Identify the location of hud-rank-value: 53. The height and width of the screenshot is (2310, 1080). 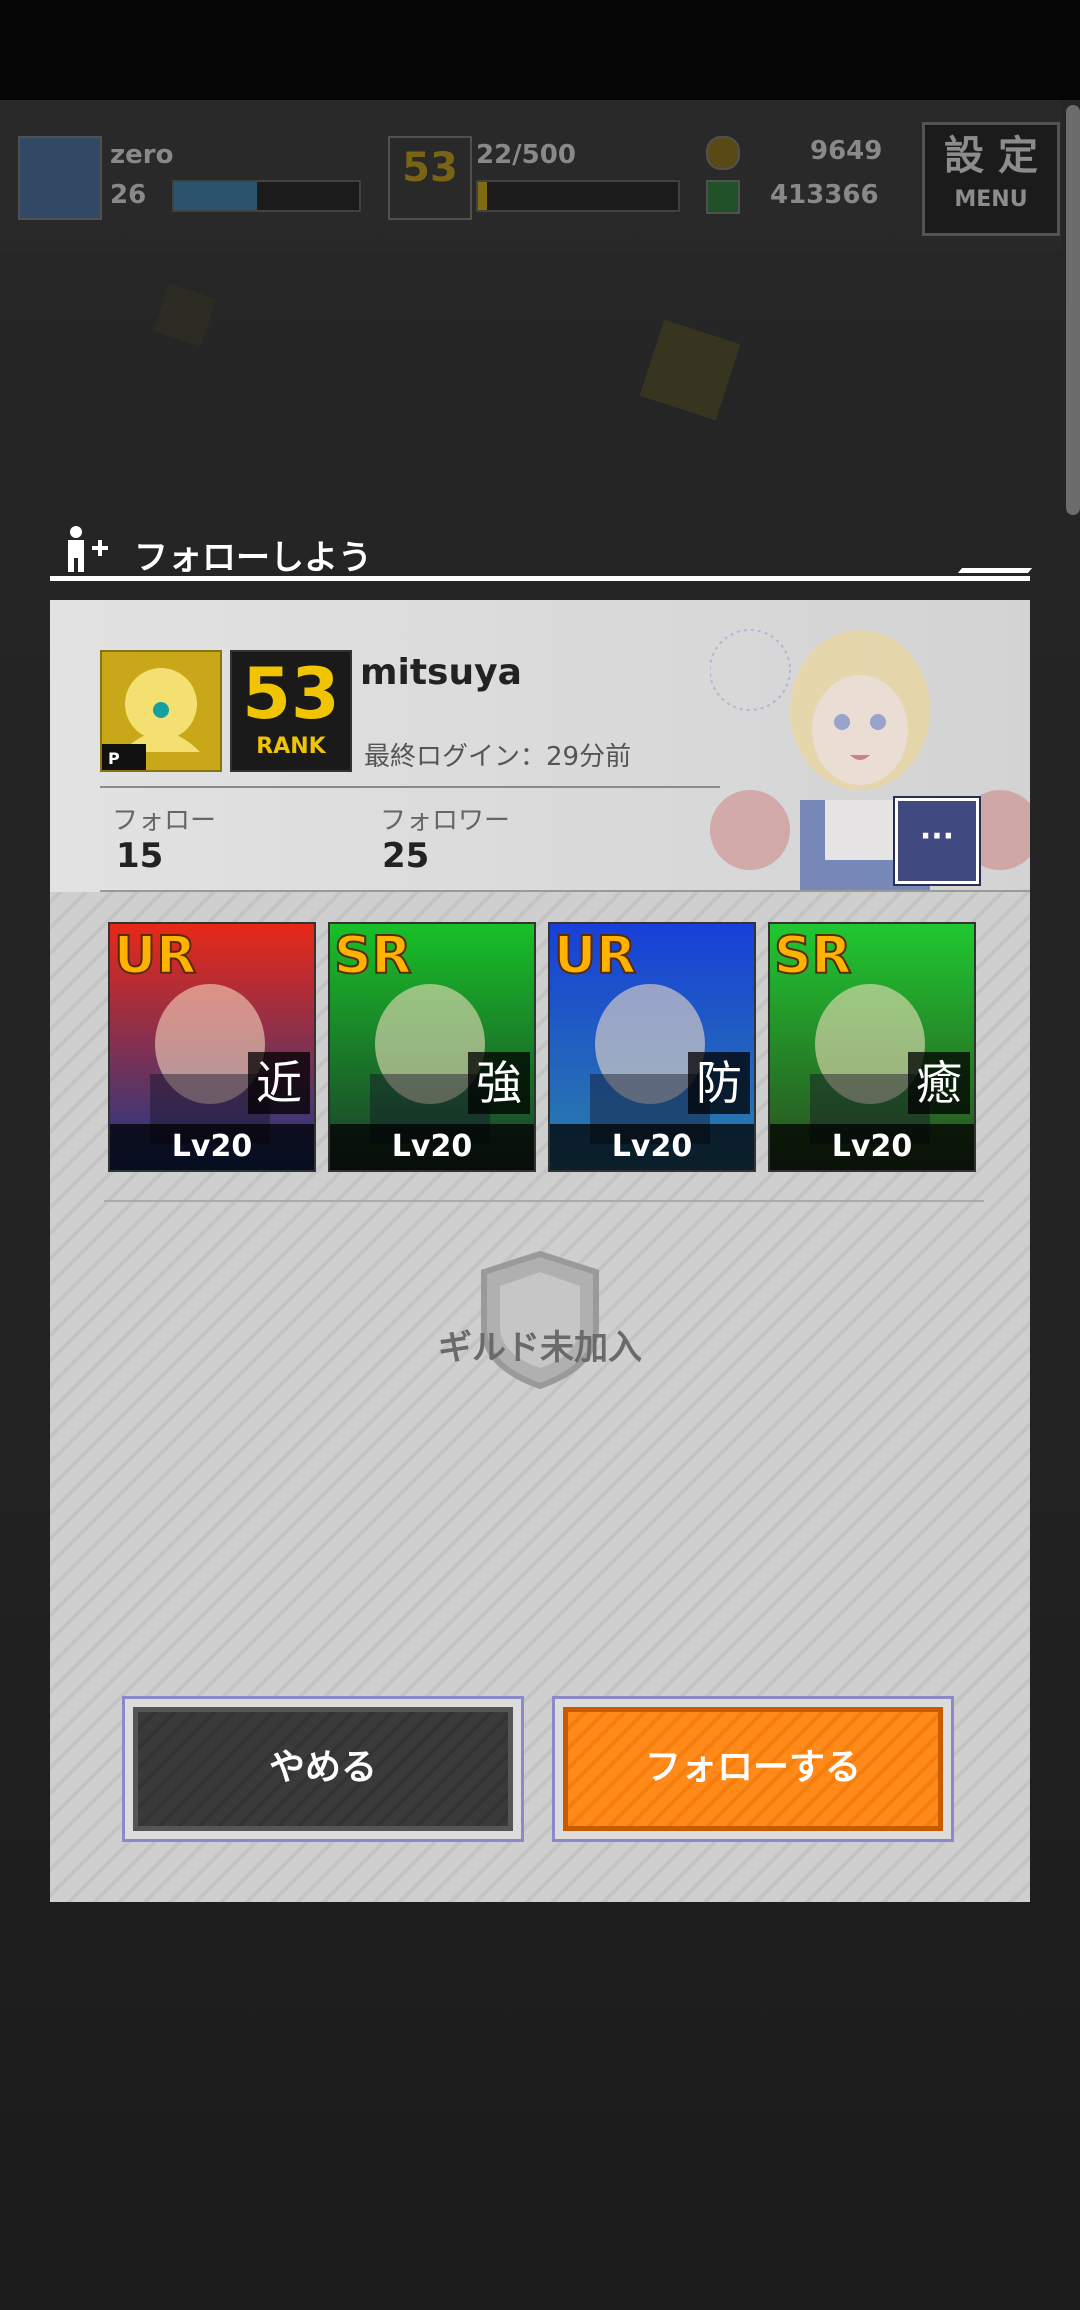
(430, 168).